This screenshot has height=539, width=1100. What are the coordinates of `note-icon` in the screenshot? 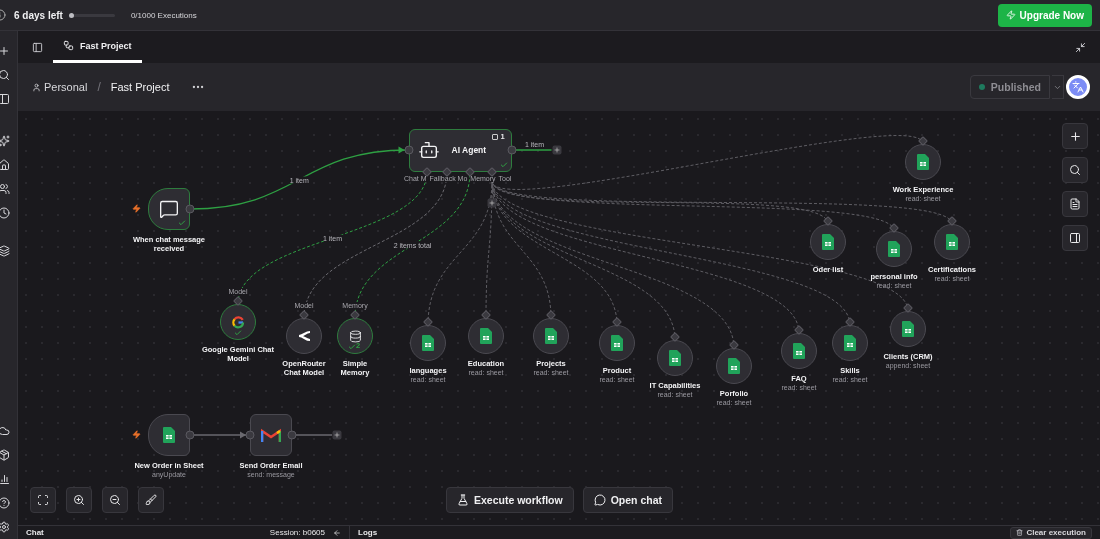 It's located at (1075, 204).